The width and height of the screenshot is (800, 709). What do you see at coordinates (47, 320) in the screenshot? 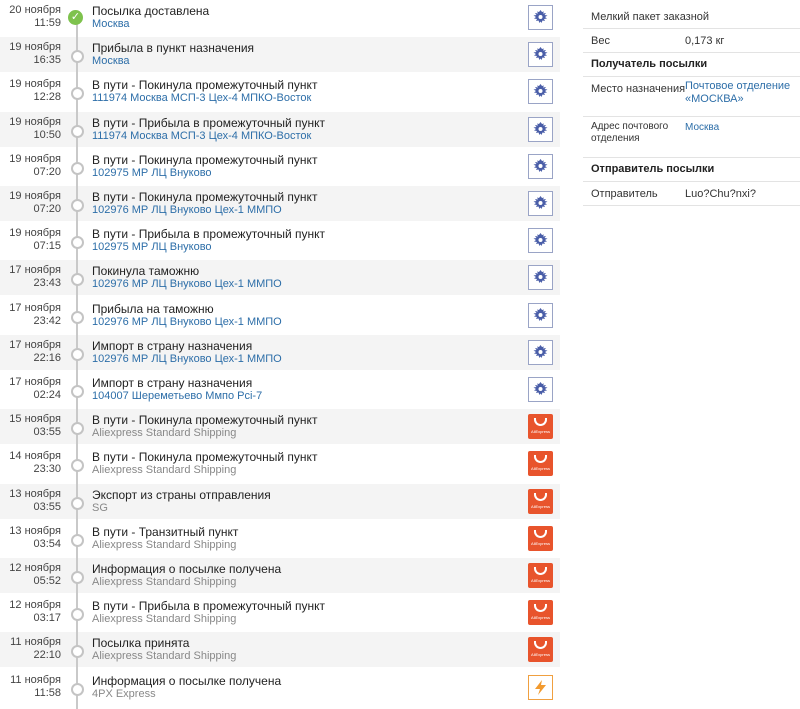
I see `event-time: 23:42` at bounding box center [47, 320].